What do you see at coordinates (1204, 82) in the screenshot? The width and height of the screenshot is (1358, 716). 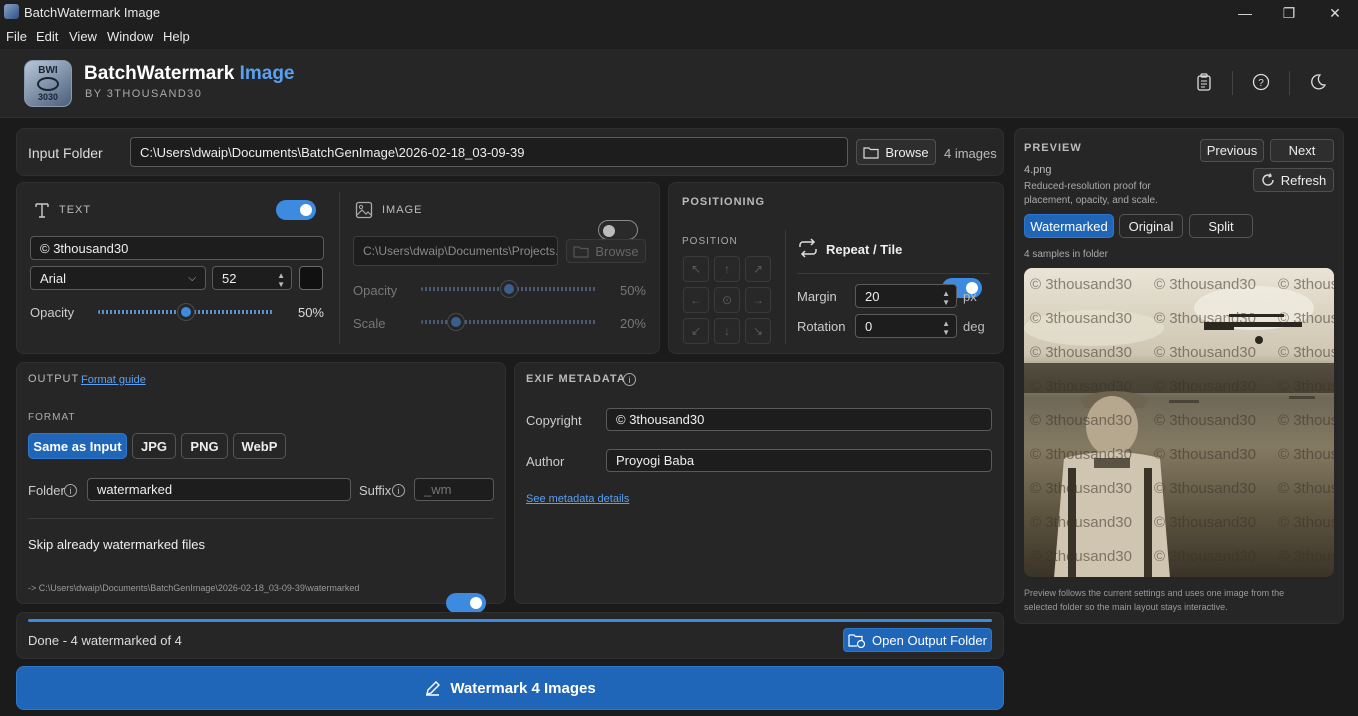 I see `clipboard-icon` at bounding box center [1204, 82].